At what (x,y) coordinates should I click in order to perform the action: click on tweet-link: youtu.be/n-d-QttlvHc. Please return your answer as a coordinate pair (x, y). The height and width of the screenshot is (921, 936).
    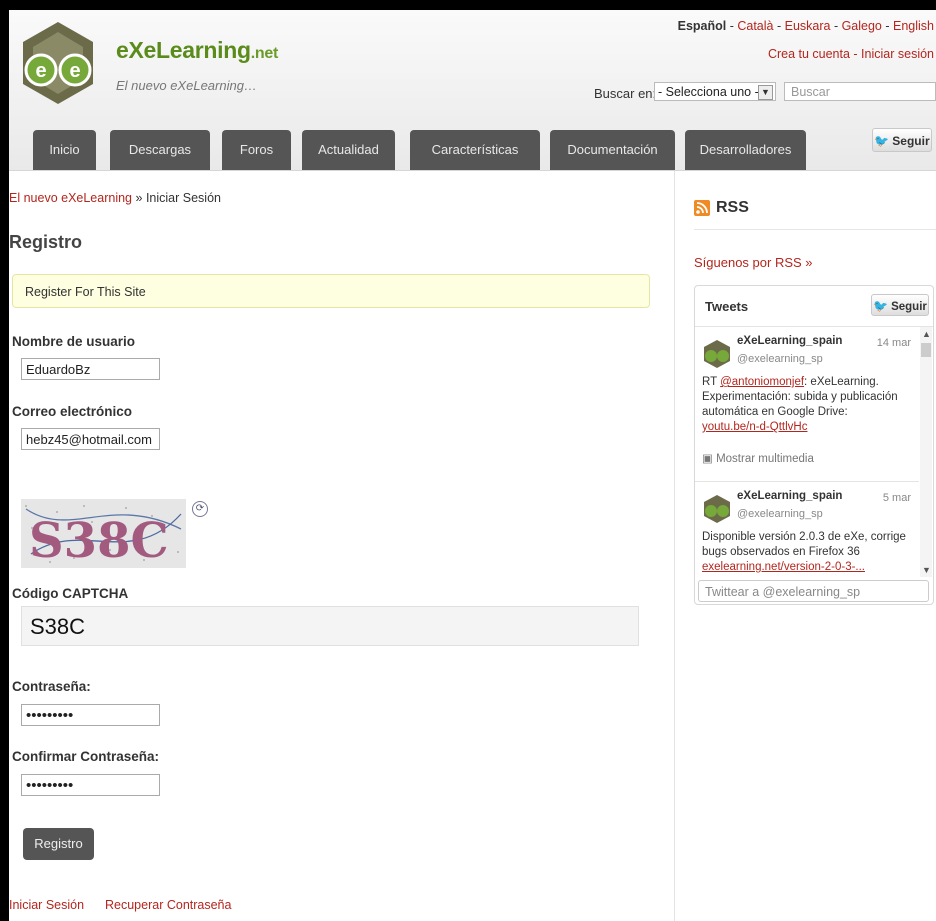
    Looking at the image, I should click on (754, 427).